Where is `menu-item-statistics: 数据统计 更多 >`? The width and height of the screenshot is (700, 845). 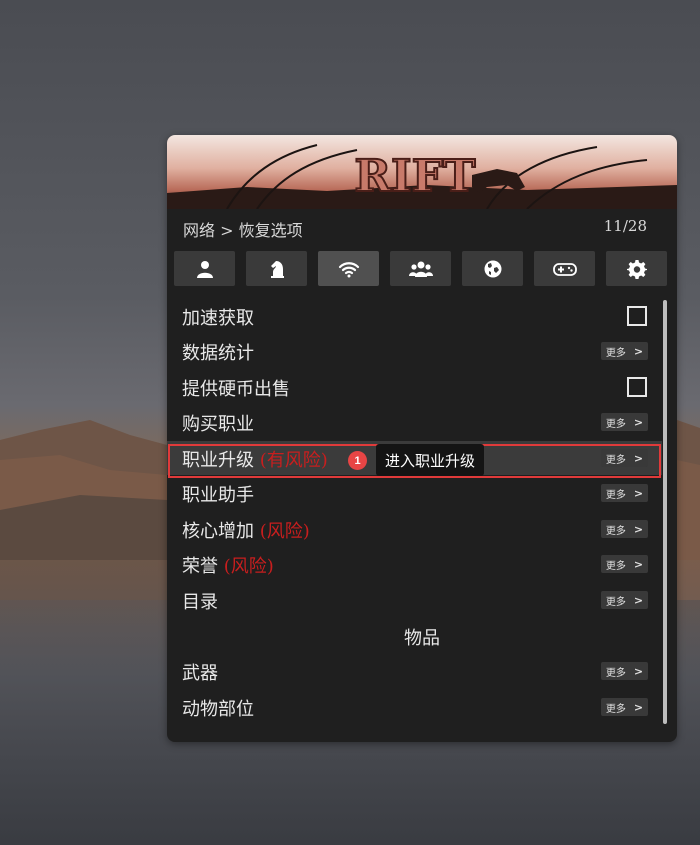
menu-item-statistics: 数据统计 更多 > is located at coordinates (414, 351).